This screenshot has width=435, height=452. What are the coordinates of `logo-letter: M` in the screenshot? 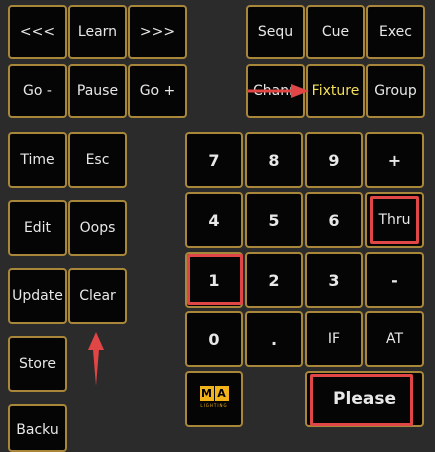 It's located at (206, 393).